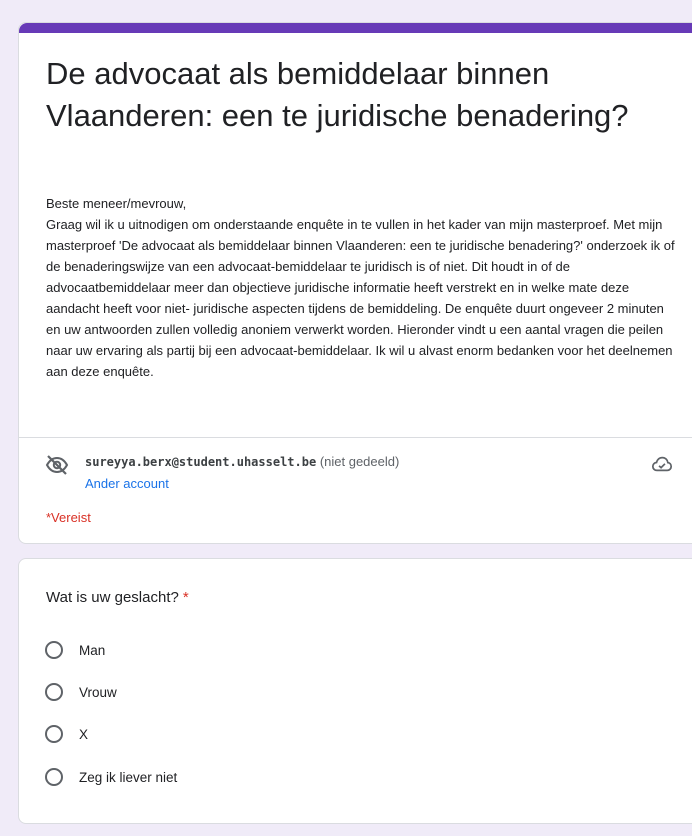 The image size is (692, 836). I want to click on radio-option-x: X, so click(66, 734).